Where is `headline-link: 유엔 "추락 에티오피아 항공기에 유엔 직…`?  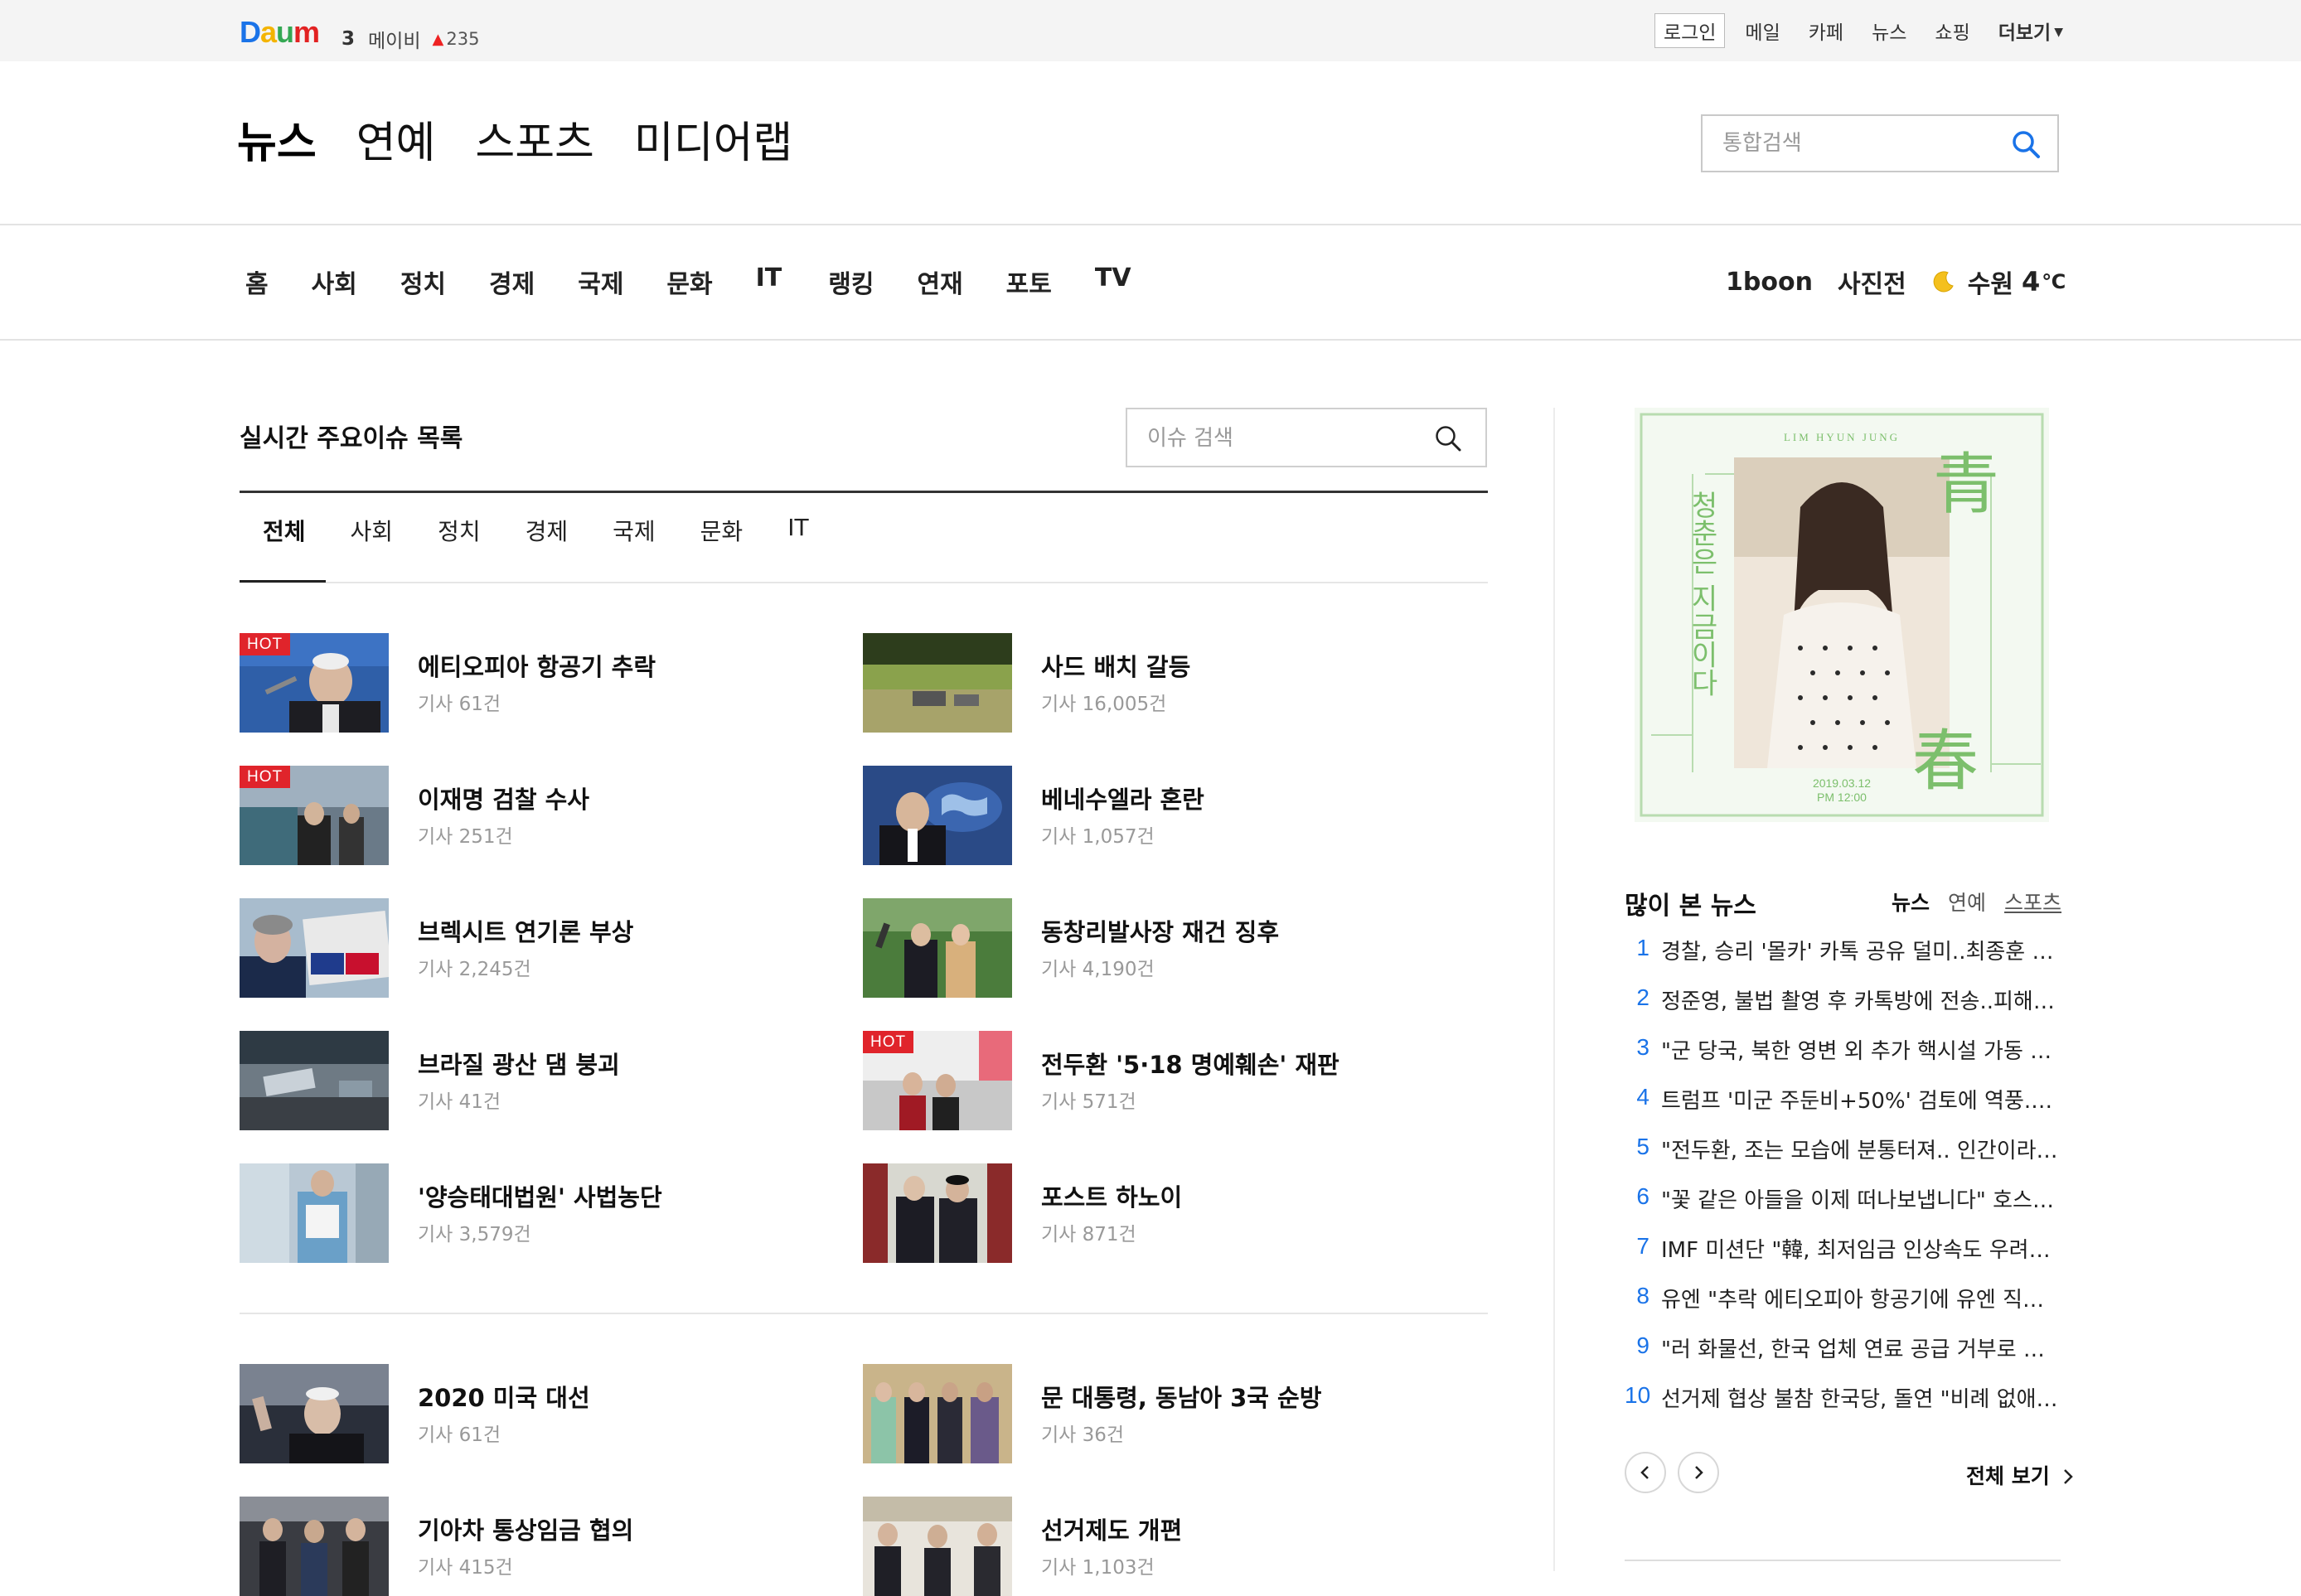 headline-link: 유엔 "추락 에티오피아 항공기에 유엔 직… is located at coordinates (1860, 1298).